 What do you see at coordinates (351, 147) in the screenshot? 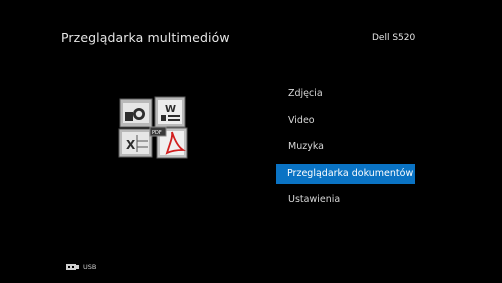
I see `menu-item-music: Muzyka` at bounding box center [351, 147].